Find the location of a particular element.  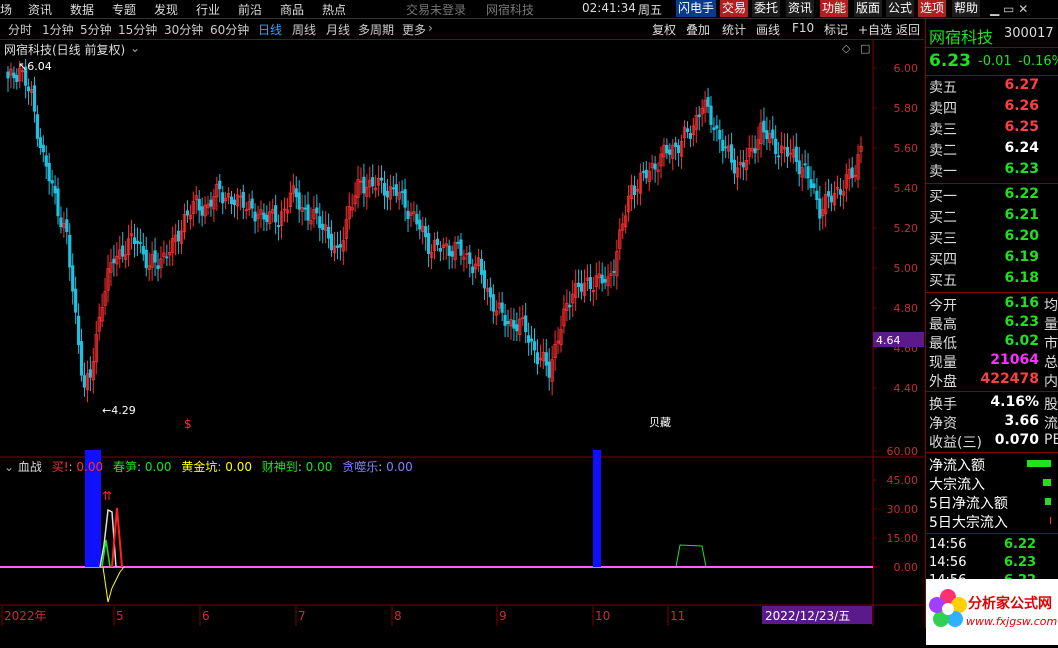

menu-item-news: 资讯 is located at coordinates (40, 9).